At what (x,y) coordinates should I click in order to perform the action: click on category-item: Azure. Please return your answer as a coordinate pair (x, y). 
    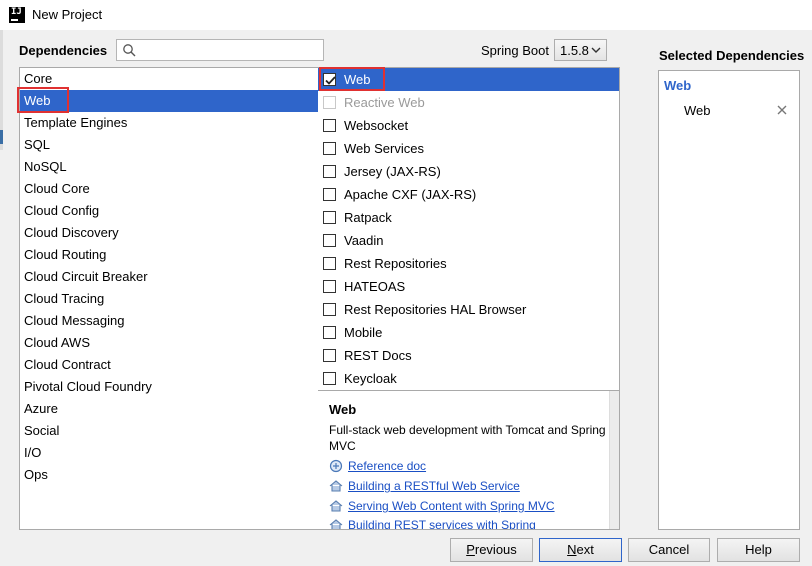
    Looking at the image, I should click on (169, 409).